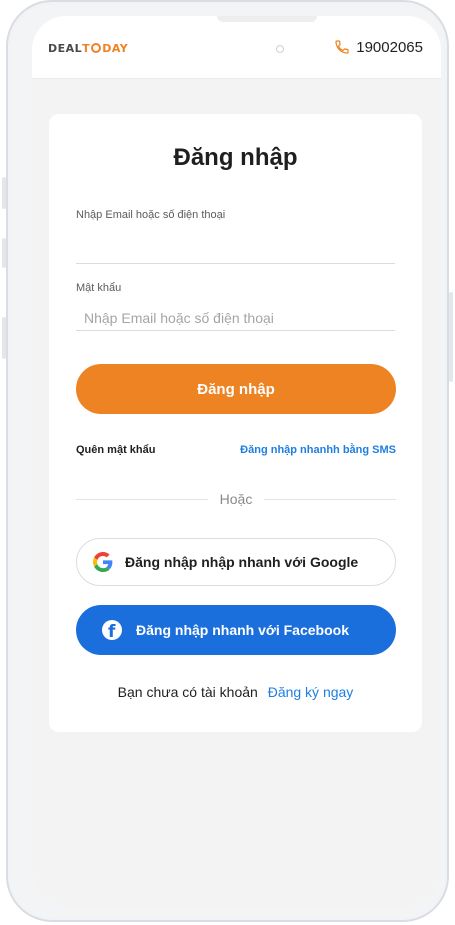 The image size is (455, 925). I want to click on password-label: Mật khẩu, so click(99, 288).